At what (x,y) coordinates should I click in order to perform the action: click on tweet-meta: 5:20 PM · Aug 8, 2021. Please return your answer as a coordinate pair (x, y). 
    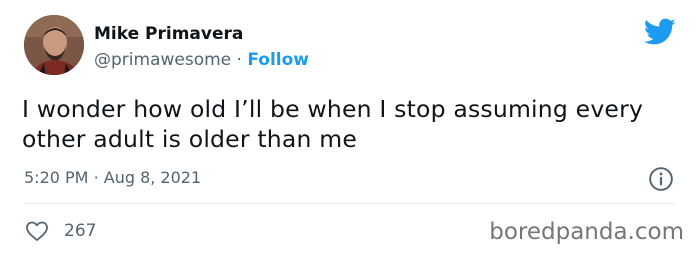
    Looking at the image, I should click on (112, 177).